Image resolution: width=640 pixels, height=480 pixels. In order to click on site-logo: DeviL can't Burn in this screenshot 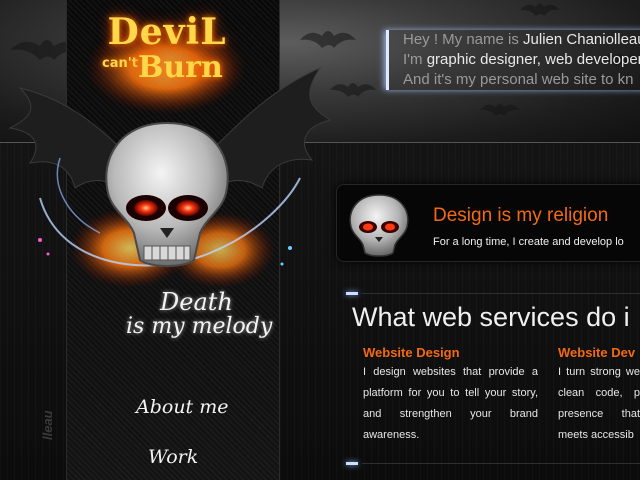, I will do `click(167, 48)`.